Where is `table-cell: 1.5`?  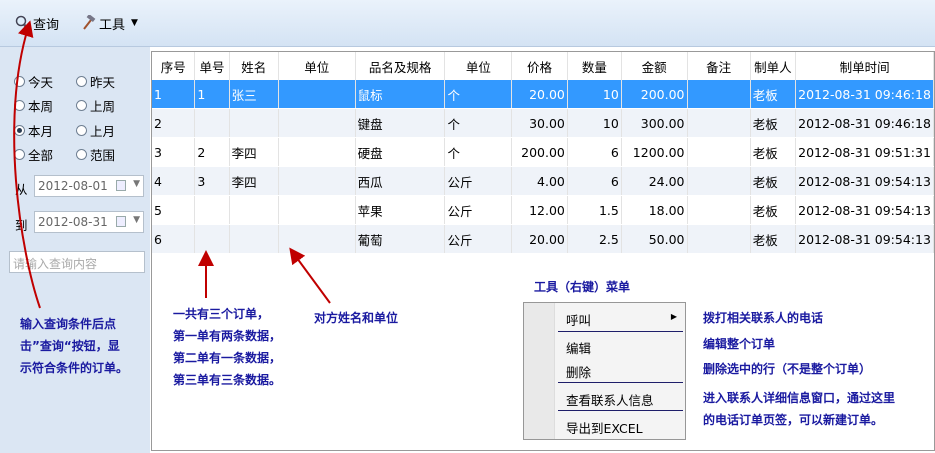 table-cell: 1.5 is located at coordinates (594, 210).